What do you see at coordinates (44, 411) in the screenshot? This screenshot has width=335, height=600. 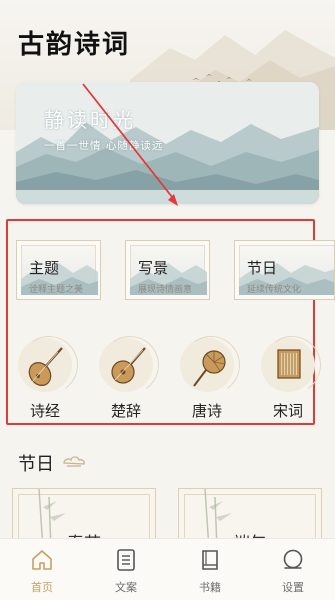 I see `category-label: 诗经` at bounding box center [44, 411].